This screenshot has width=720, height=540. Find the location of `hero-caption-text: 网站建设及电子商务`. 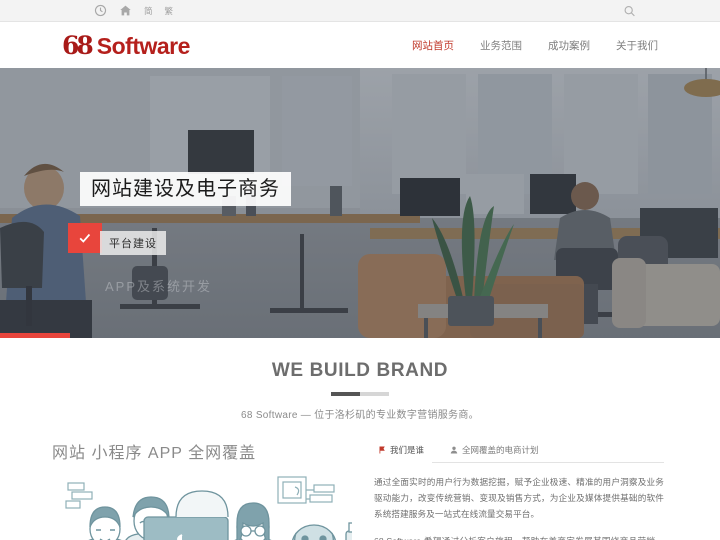

hero-caption-text: 网站建设及电子商务 is located at coordinates (185, 189).